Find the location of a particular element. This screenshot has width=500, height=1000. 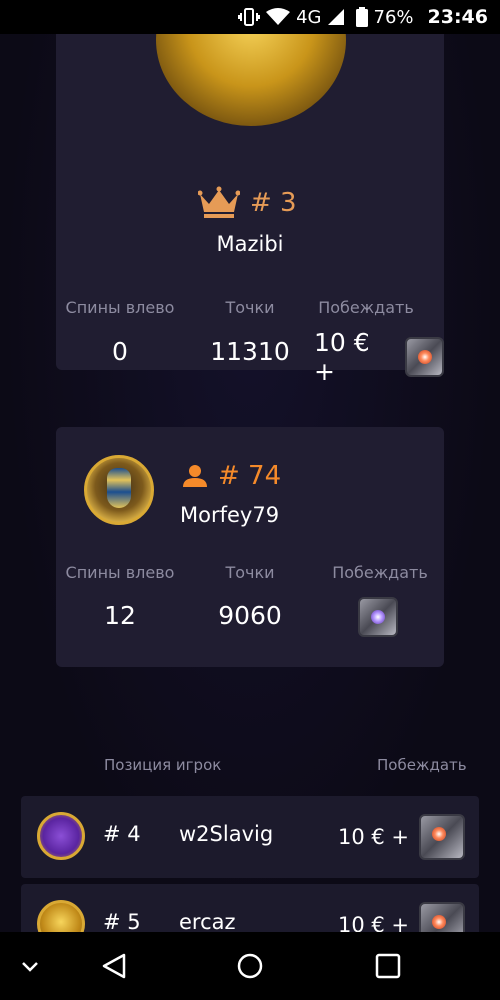

current-player-rank: # 74 is located at coordinates (231, 476).